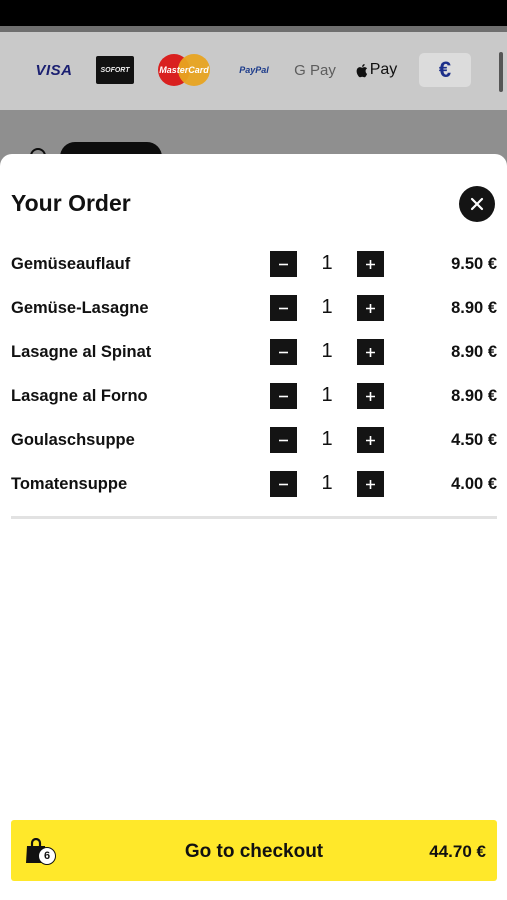 The height and width of the screenshot is (900, 507). I want to click on order-item-row: Gemüse-Lasagne 1 8.90 €, so click(253, 308).